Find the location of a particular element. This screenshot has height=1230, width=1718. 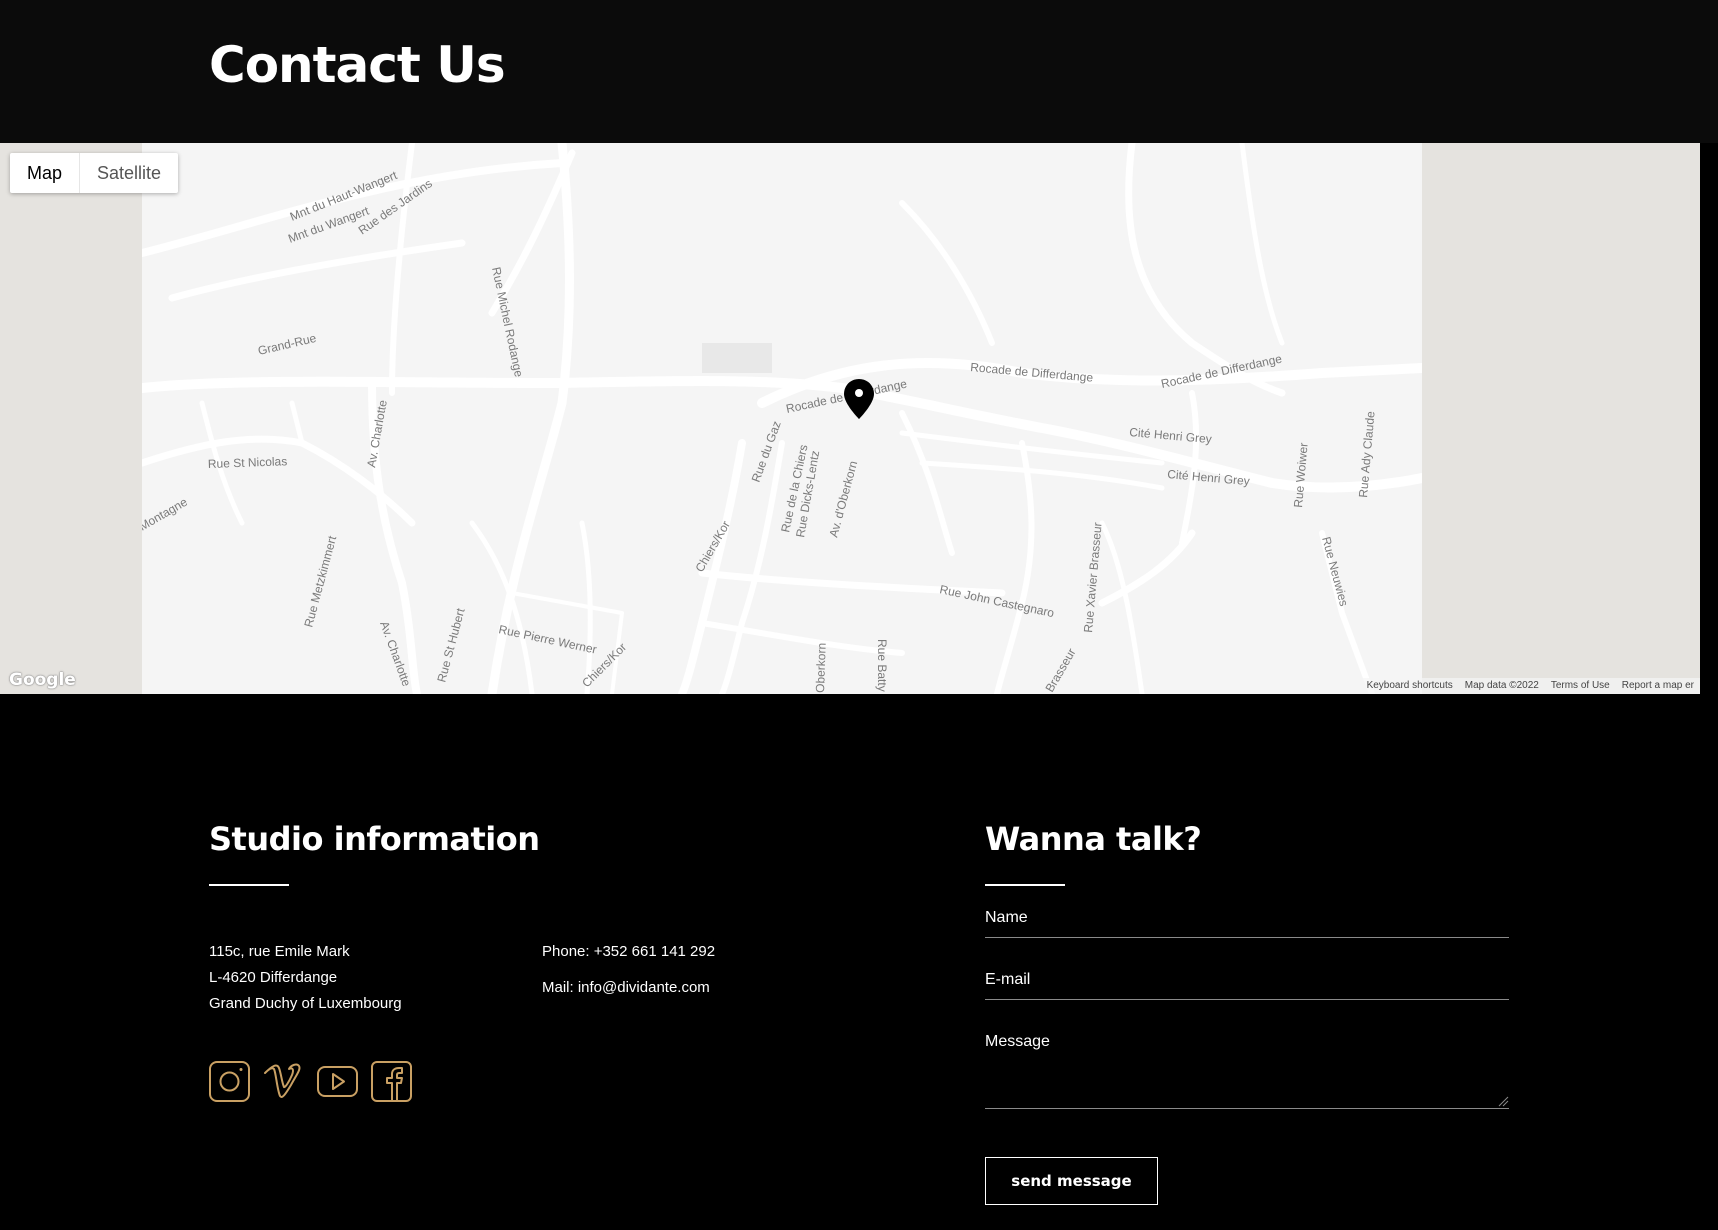

page-title: Contact Us is located at coordinates (357, 65).